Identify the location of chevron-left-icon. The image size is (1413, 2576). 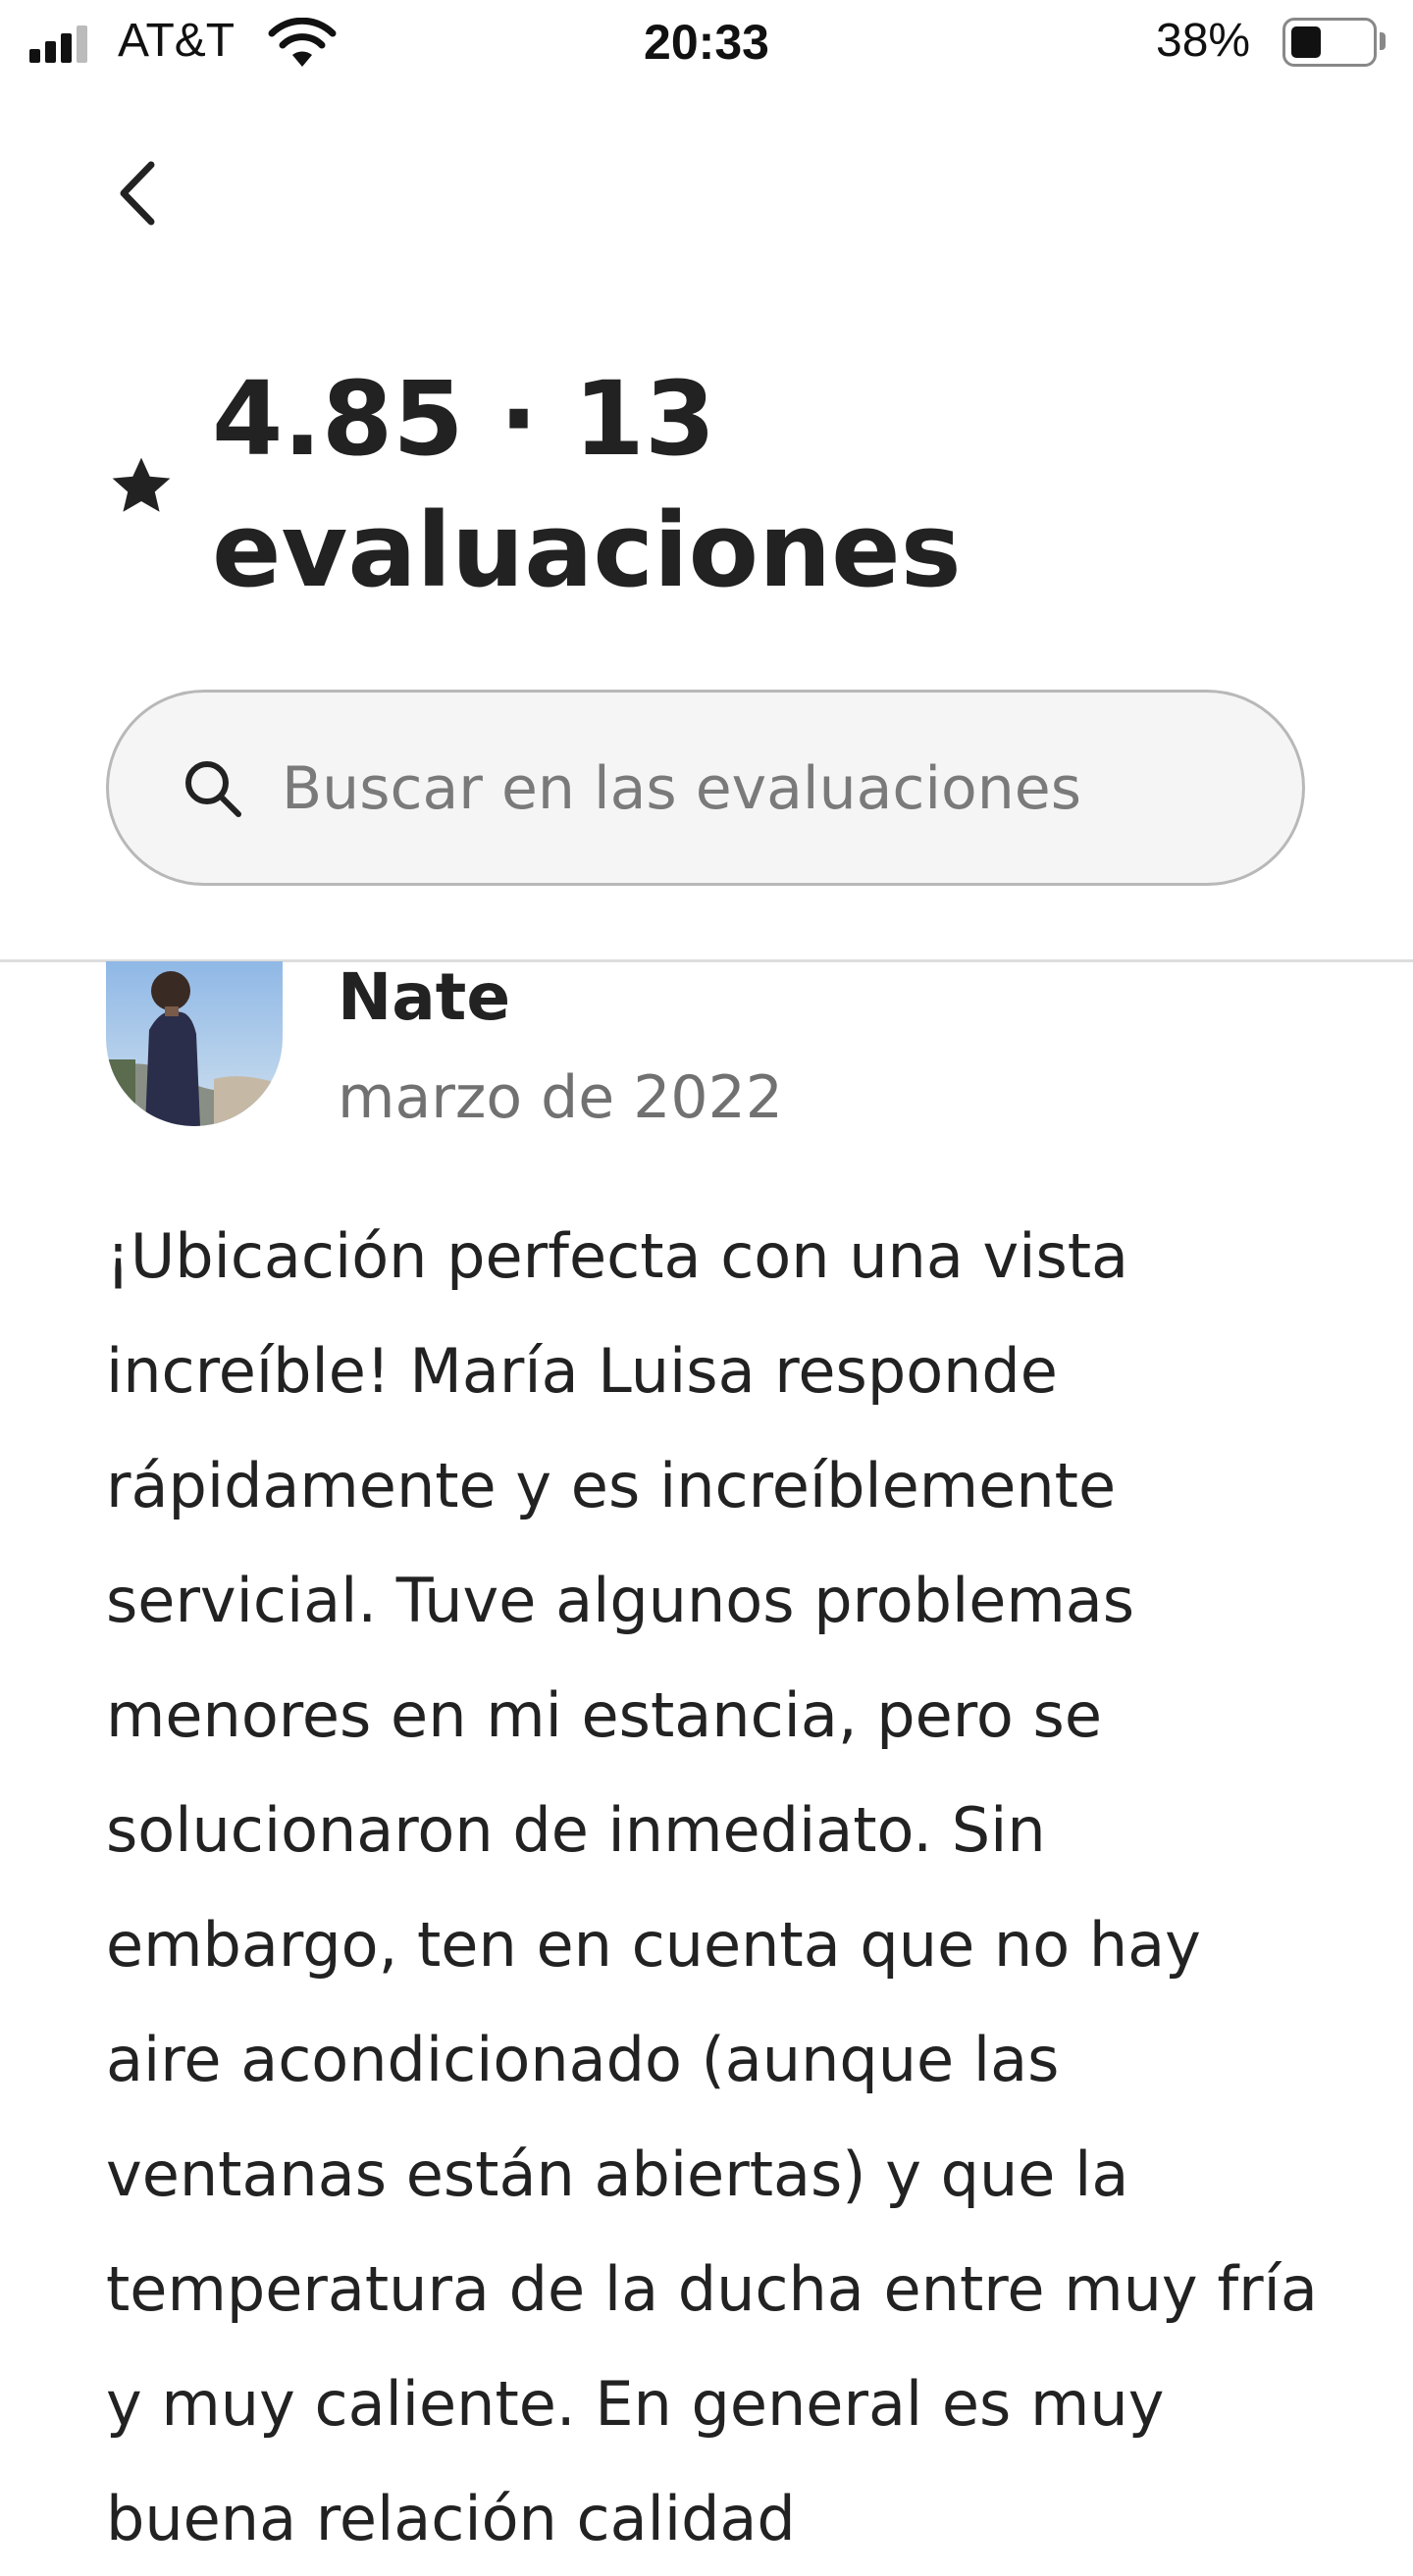
(137, 193).